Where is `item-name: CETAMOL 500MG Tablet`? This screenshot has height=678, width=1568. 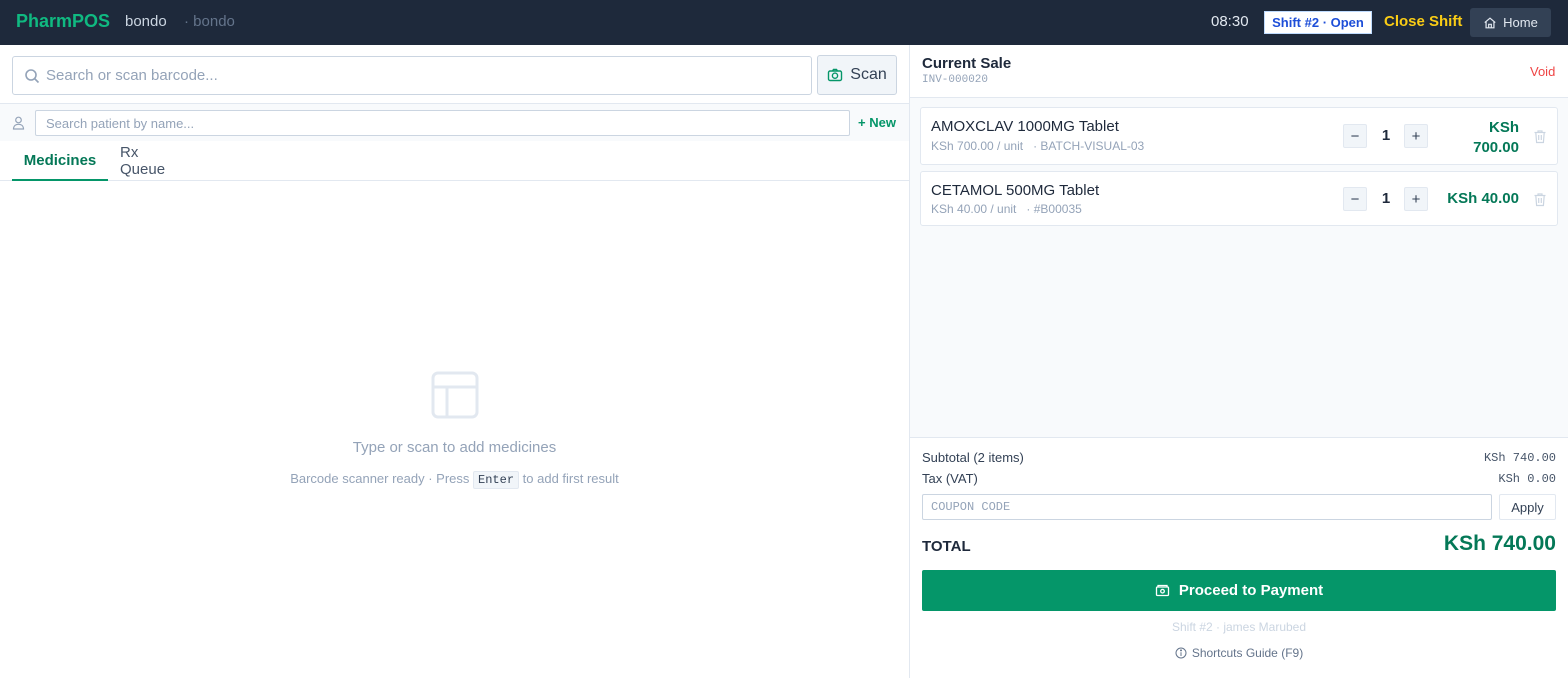
item-name: CETAMOL 500MG Tablet is located at coordinates (1015, 190).